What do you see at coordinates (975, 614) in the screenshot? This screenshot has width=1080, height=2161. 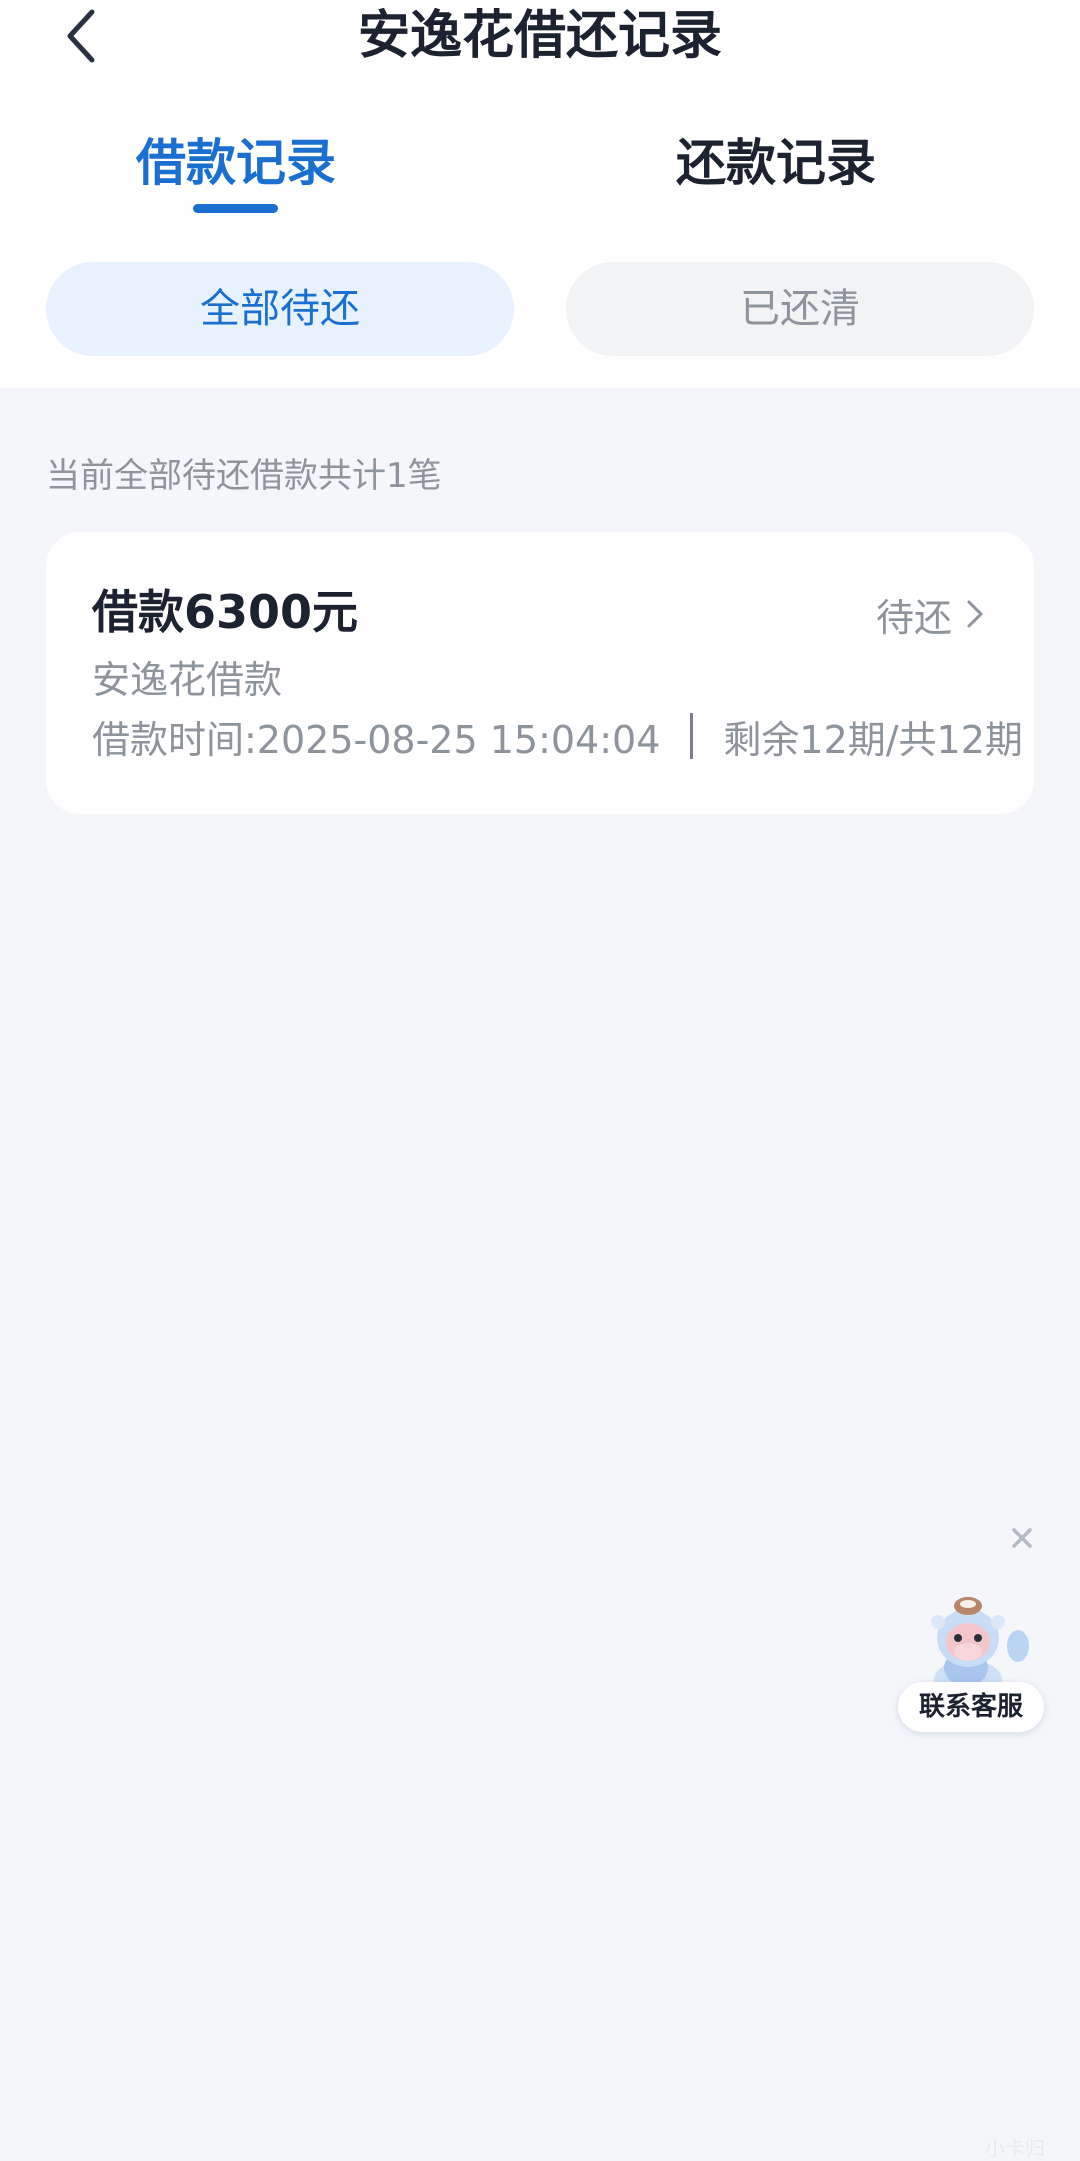 I see `chevron-right-icon` at bounding box center [975, 614].